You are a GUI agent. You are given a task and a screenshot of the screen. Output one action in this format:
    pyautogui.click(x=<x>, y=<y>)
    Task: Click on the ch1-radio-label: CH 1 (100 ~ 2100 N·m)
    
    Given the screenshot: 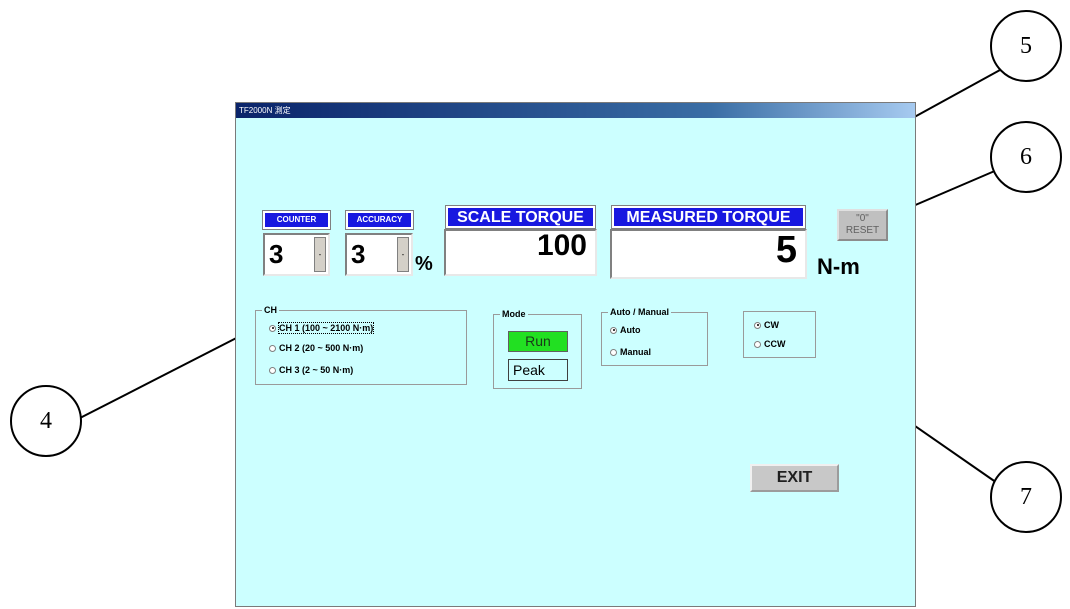 What is the action you would take?
    pyautogui.click(x=326, y=328)
    